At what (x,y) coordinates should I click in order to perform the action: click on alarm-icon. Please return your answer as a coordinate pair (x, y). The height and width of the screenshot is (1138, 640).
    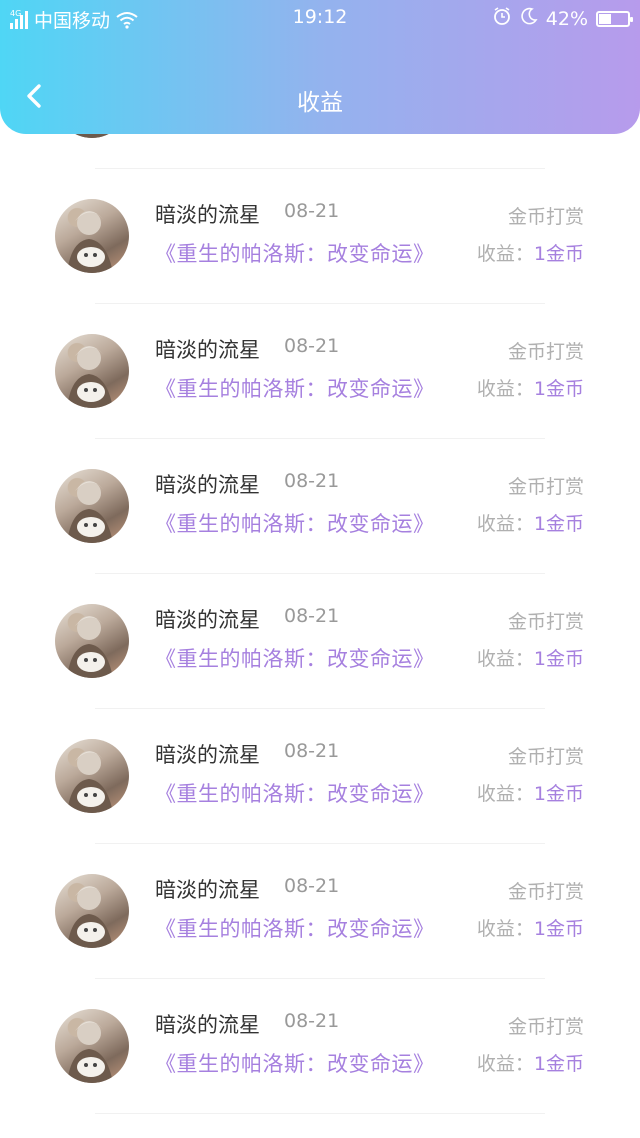
    Looking at the image, I should click on (502, 18).